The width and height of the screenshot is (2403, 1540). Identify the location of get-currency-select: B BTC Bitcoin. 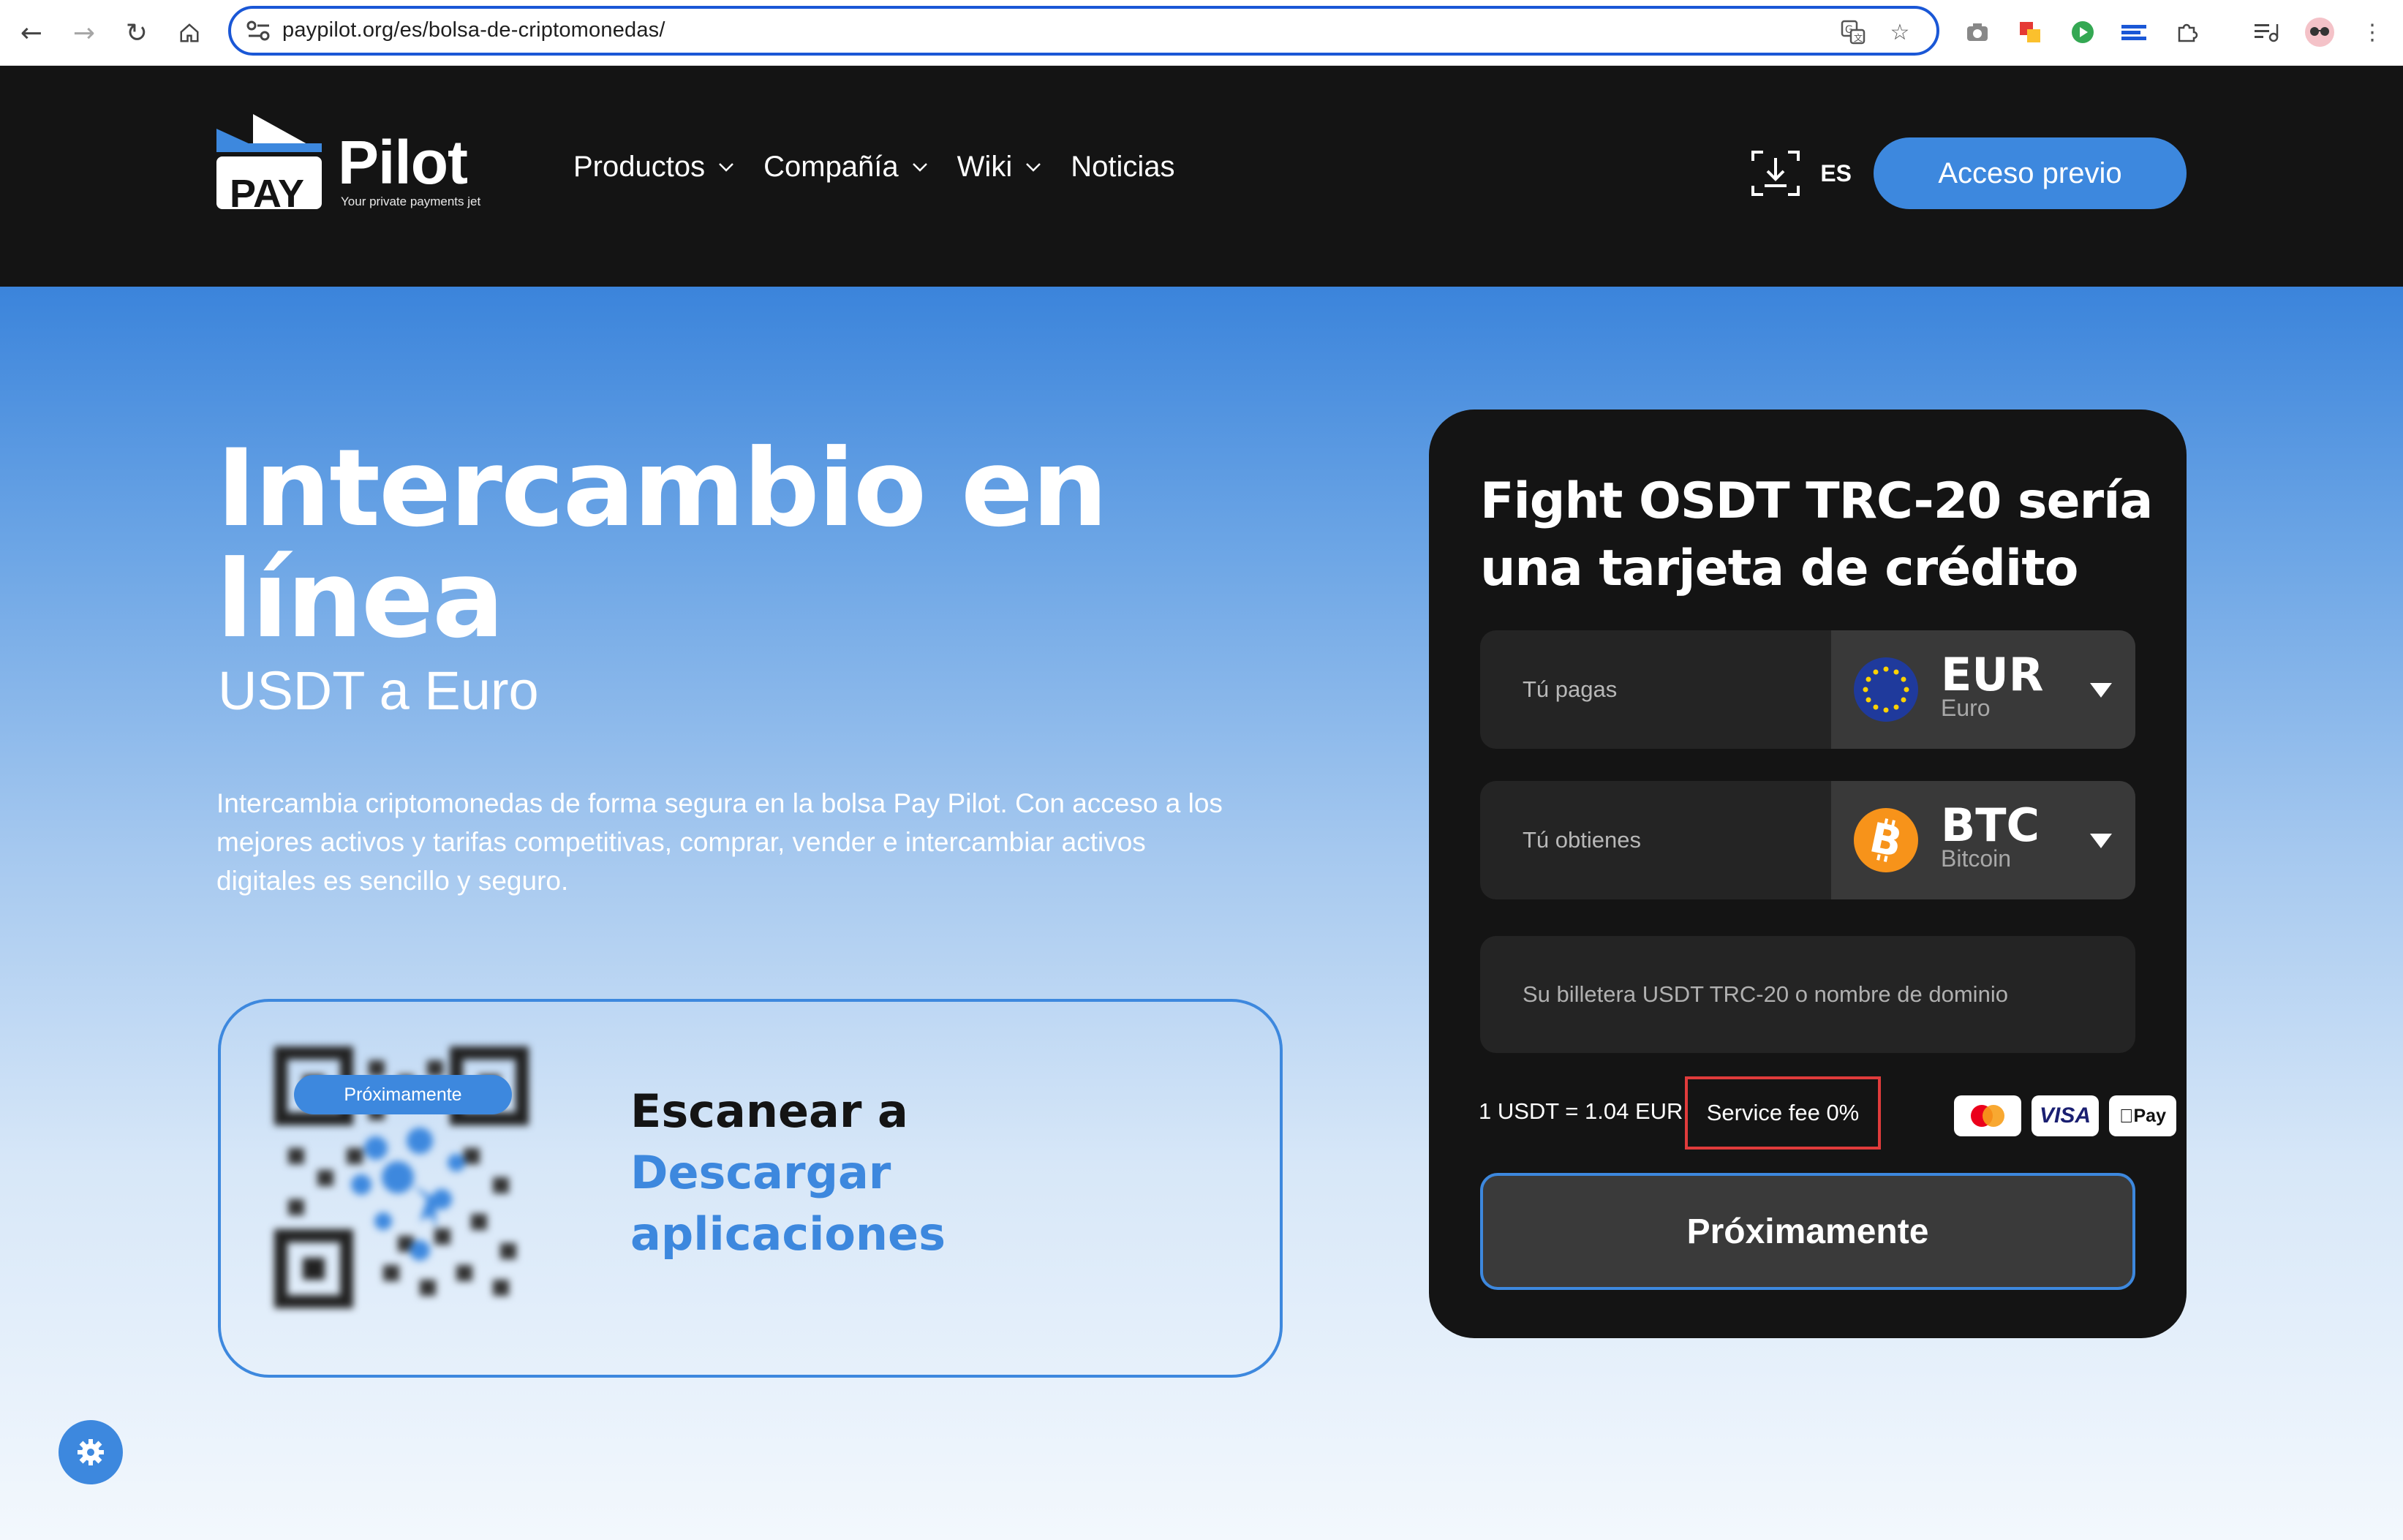
(1983, 840).